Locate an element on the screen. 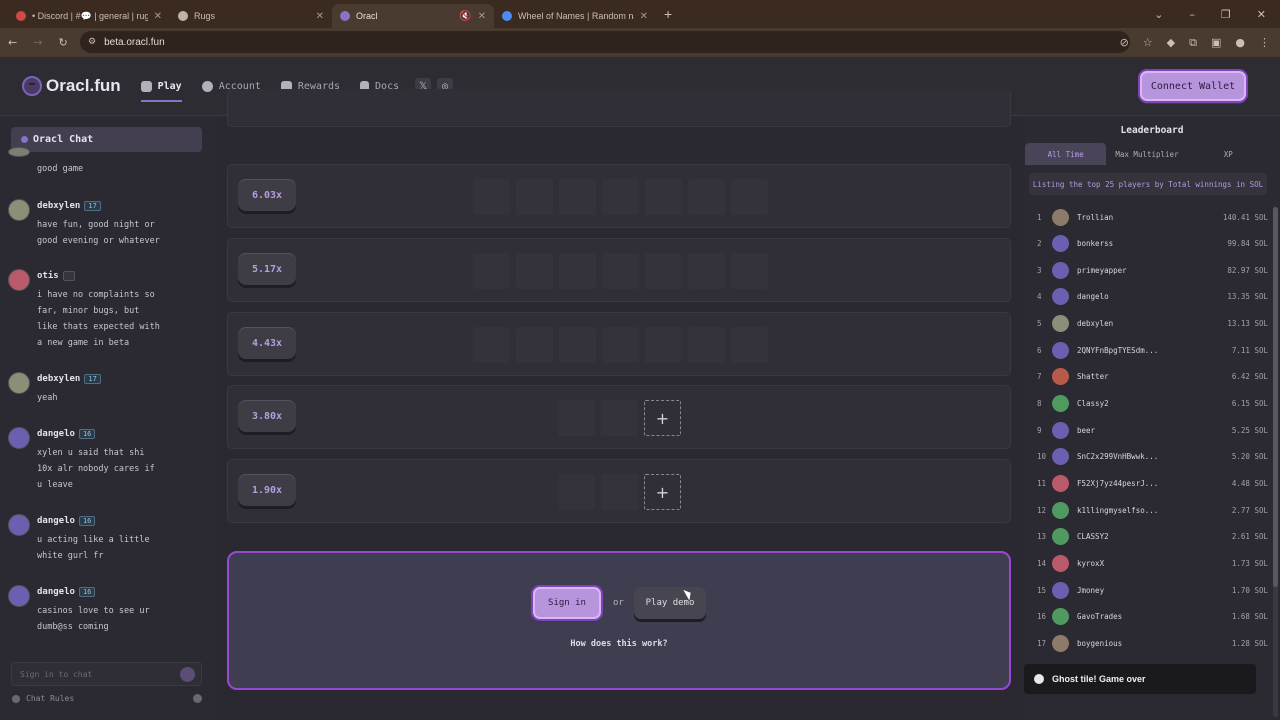 Image resolution: width=1280 pixels, height=720 pixels. rank: 12 is located at coordinates (1042, 510).